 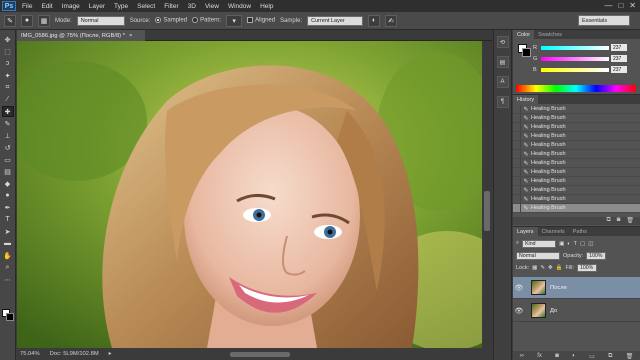 What do you see at coordinates (561, 244) in the screenshot?
I see `filter-pixel-icon: ▣` at bounding box center [561, 244].